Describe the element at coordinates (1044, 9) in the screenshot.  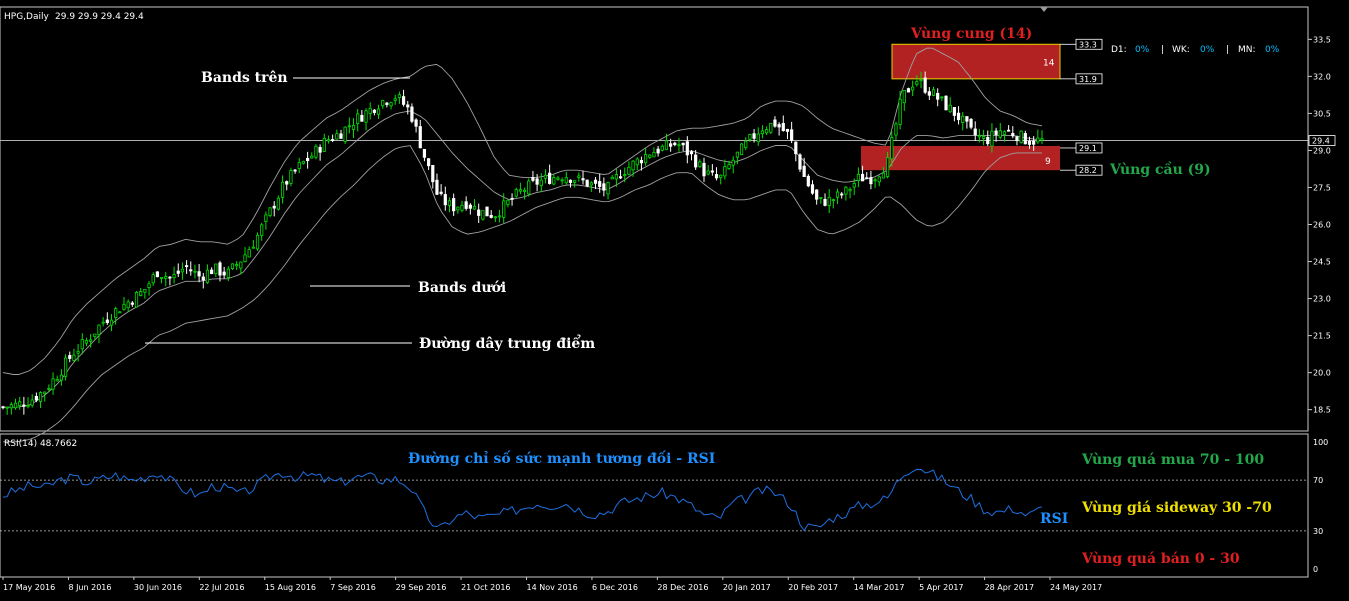
I see `scroll-marker-icon` at that location.